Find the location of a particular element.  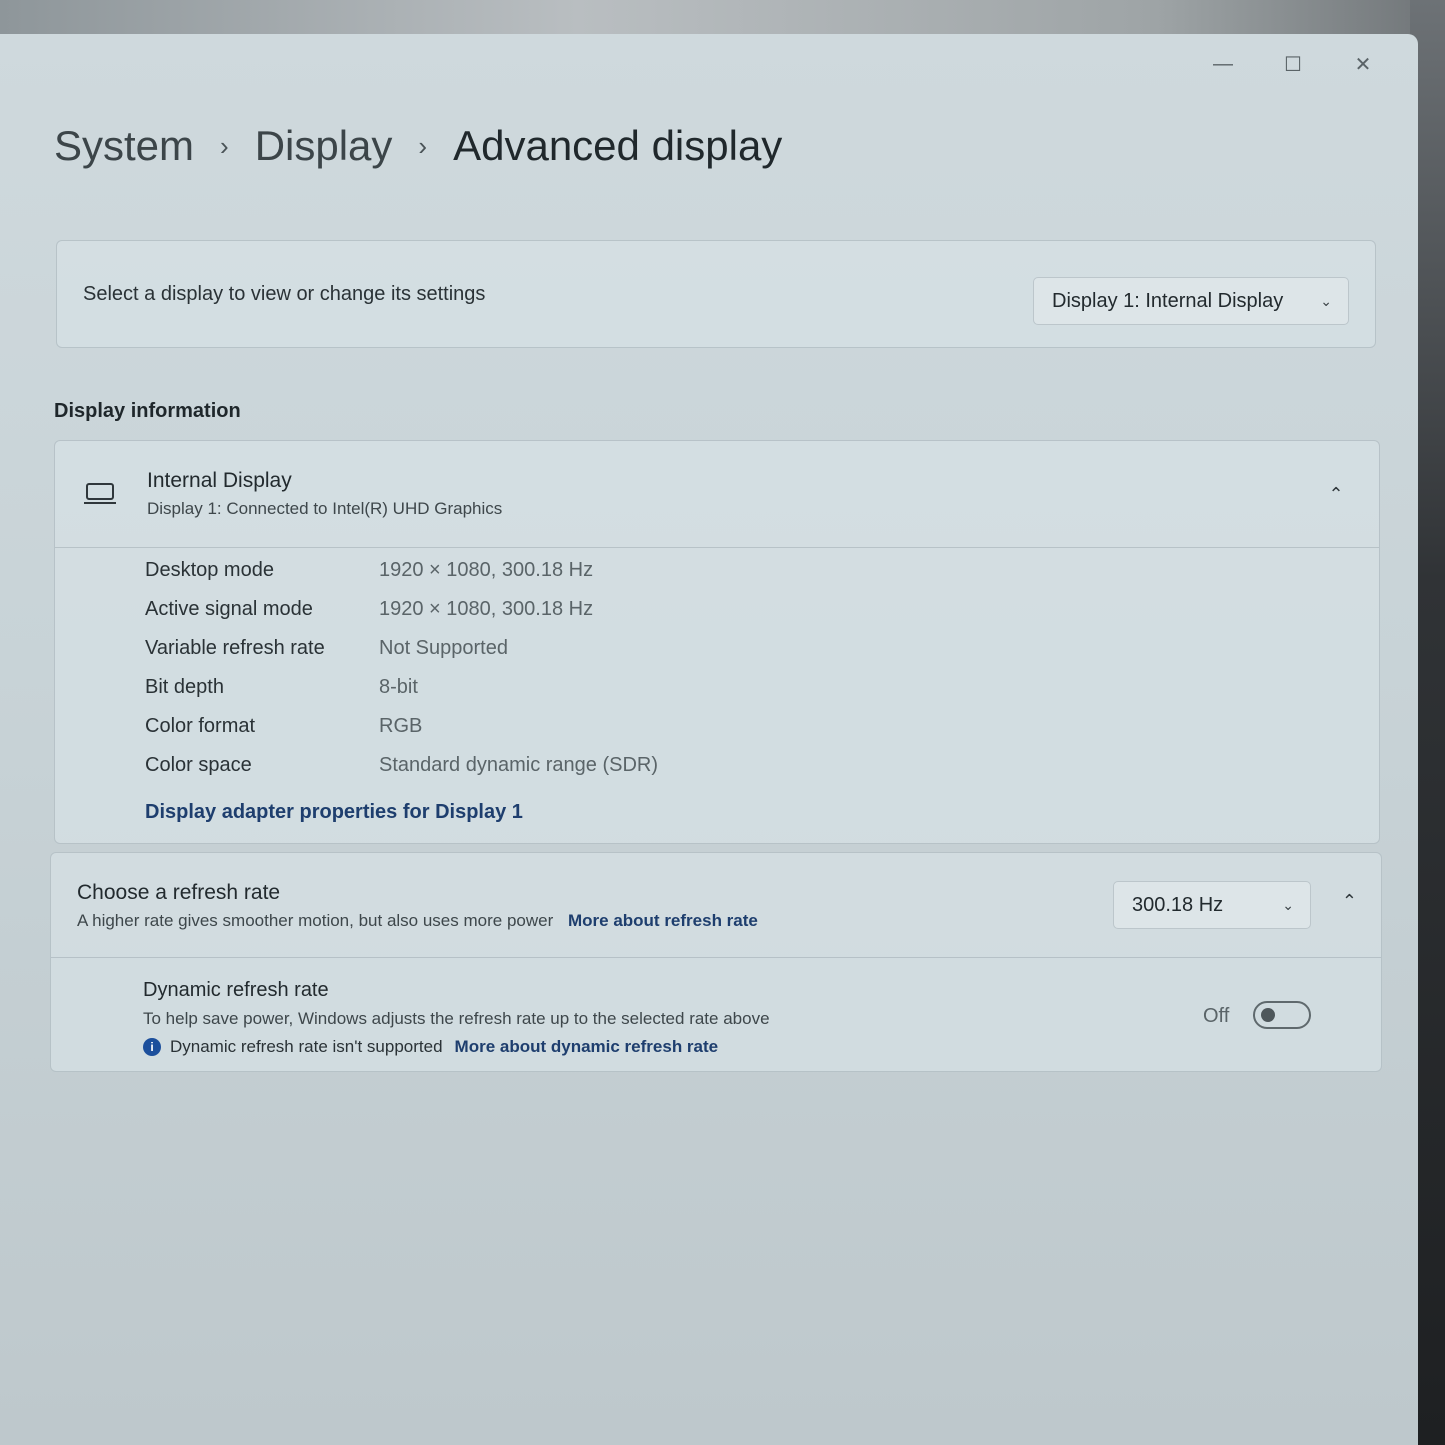

breadcrumb-display: Display is located at coordinates (324, 146).